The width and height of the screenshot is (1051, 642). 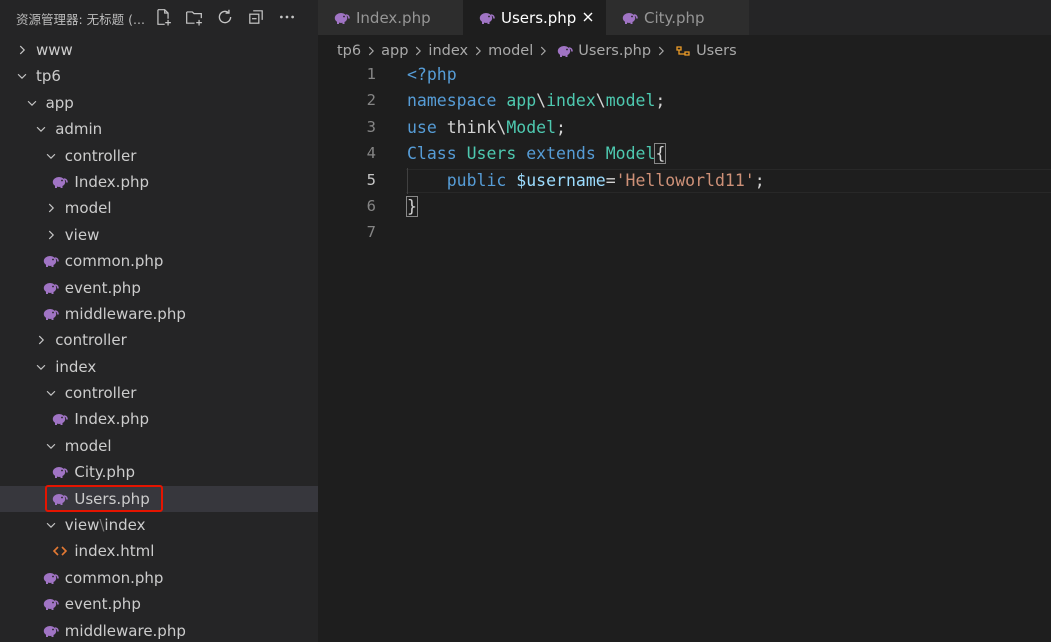 I want to click on code-token: =, so click(x=610, y=180).